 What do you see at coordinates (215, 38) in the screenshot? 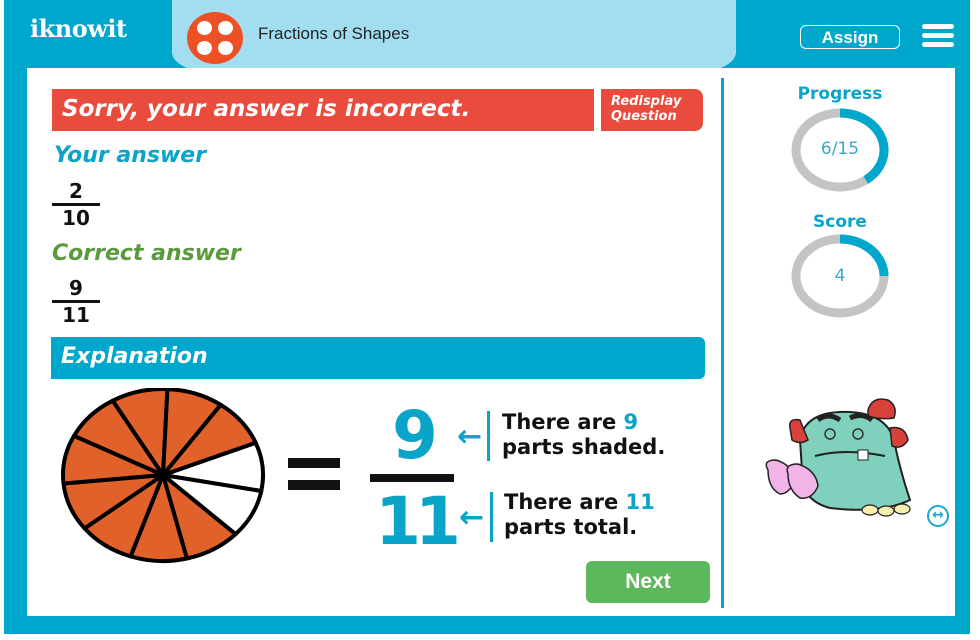
I see `dice-four-dots-icon` at bounding box center [215, 38].